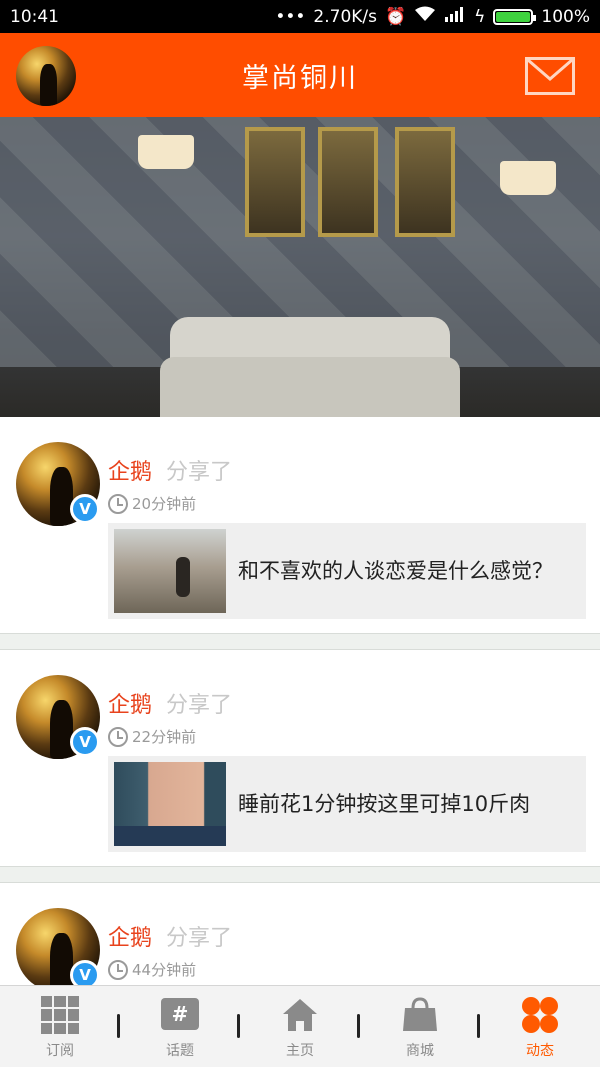 The width and height of the screenshot is (600, 1067). What do you see at coordinates (164, 737) in the screenshot?
I see `post-time-text: 22分钟前` at bounding box center [164, 737].